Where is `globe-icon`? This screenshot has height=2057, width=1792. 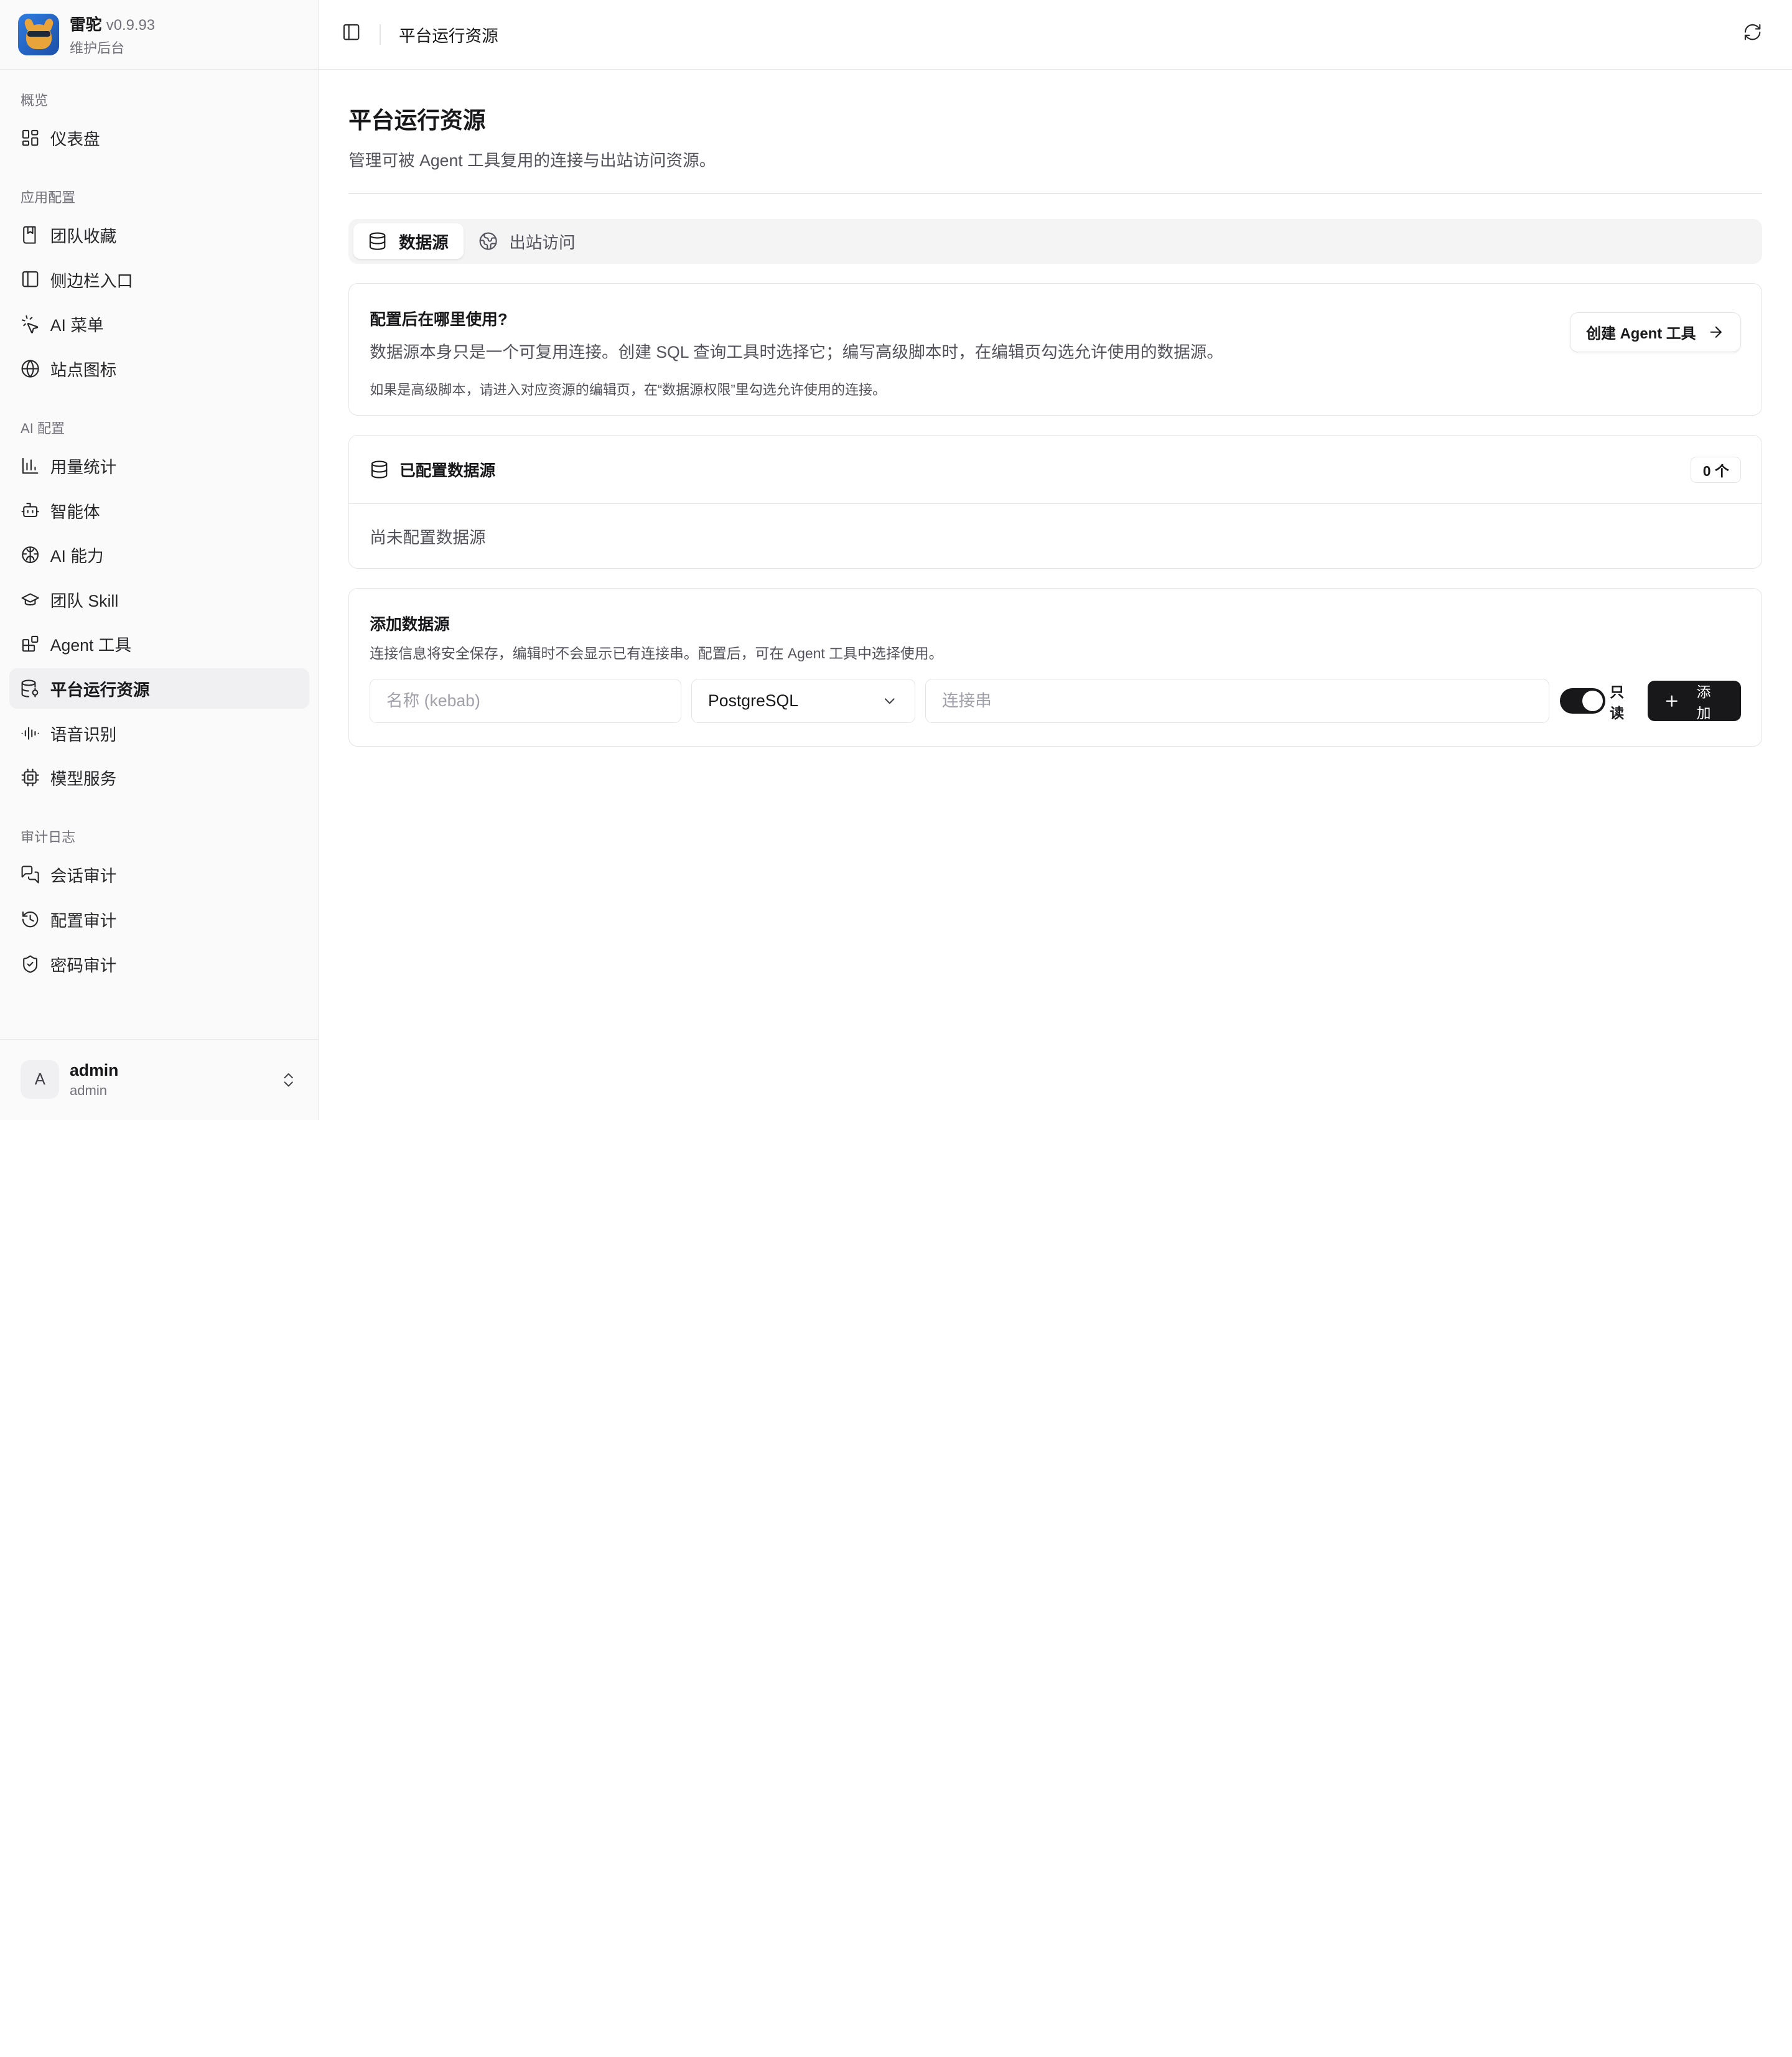
globe-icon is located at coordinates (30, 369).